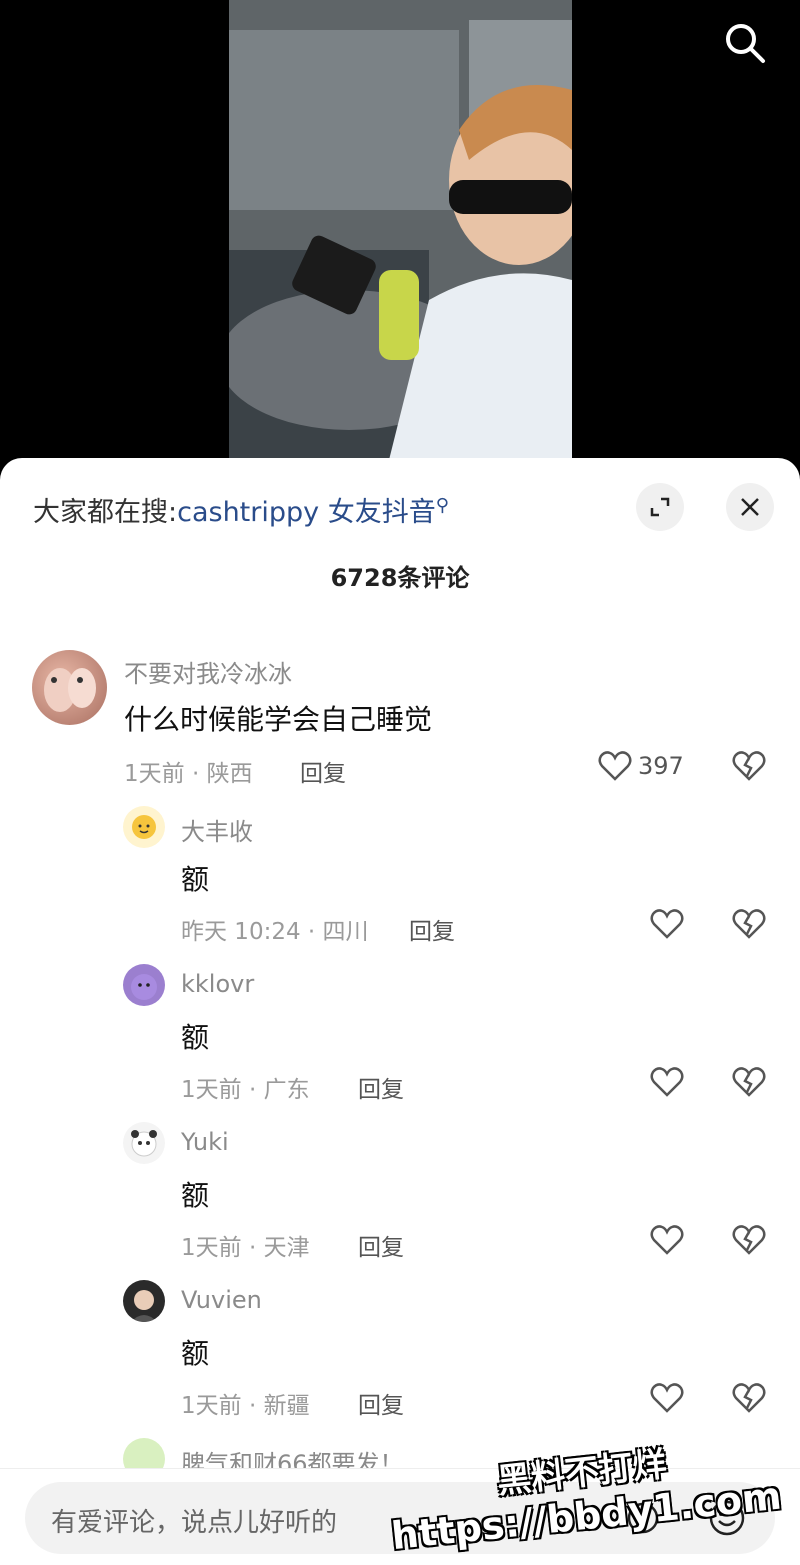  I want to click on comment-time-location: 1天前 · 陕西, so click(188, 774).